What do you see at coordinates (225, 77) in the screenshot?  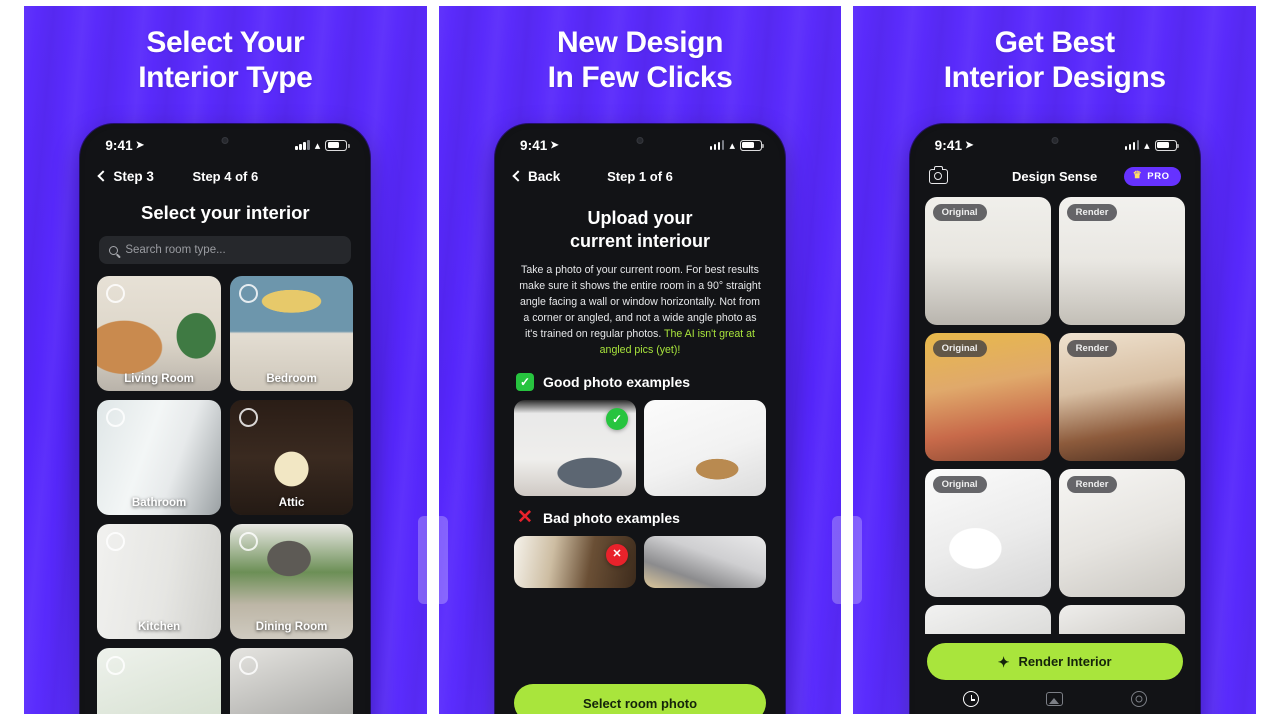 I see `panel-1-headline-line2: Interior Type` at bounding box center [225, 77].